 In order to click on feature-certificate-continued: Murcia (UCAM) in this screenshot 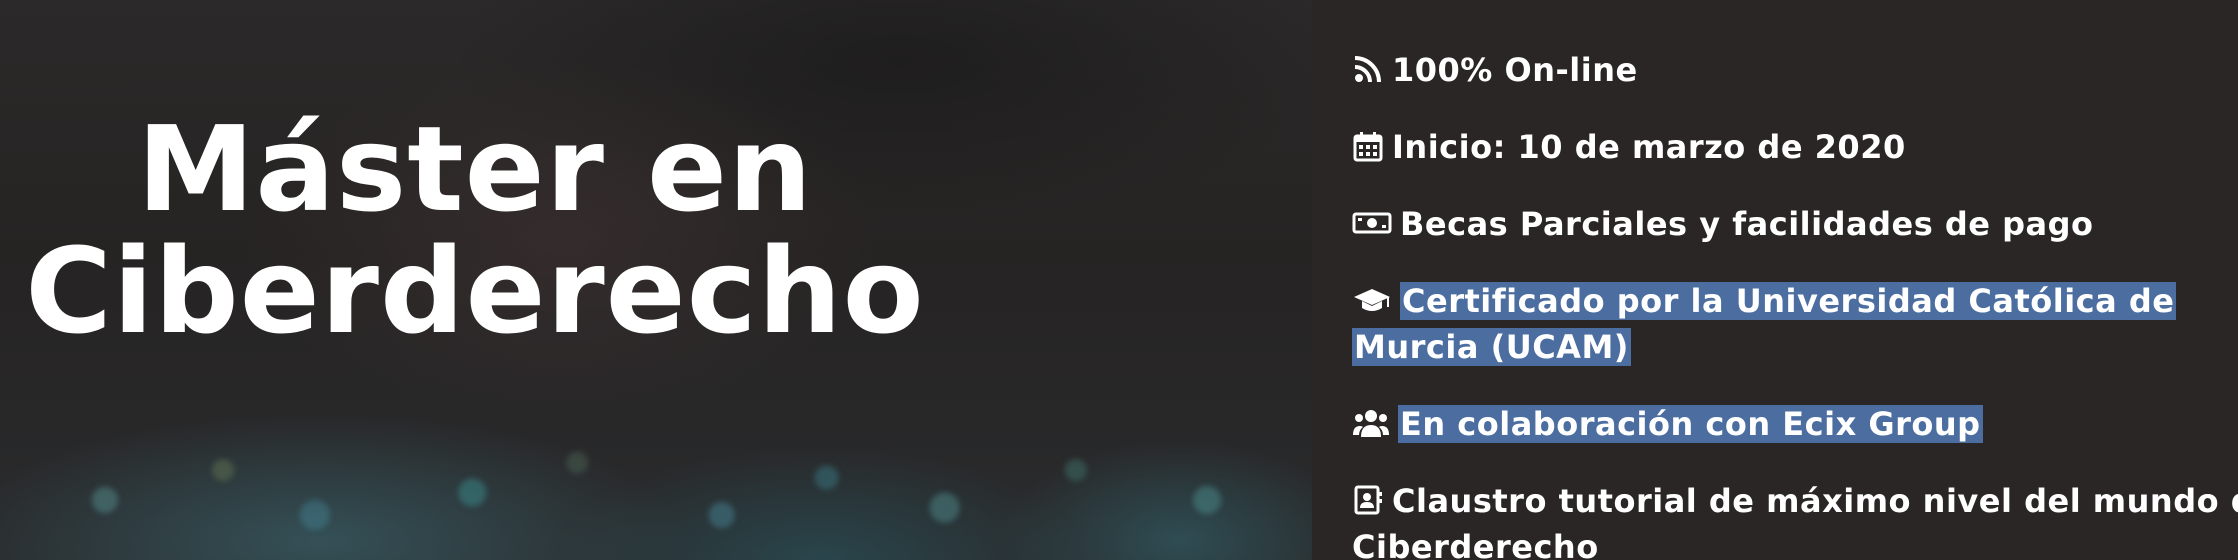, I will do `click(1491, 347)`.